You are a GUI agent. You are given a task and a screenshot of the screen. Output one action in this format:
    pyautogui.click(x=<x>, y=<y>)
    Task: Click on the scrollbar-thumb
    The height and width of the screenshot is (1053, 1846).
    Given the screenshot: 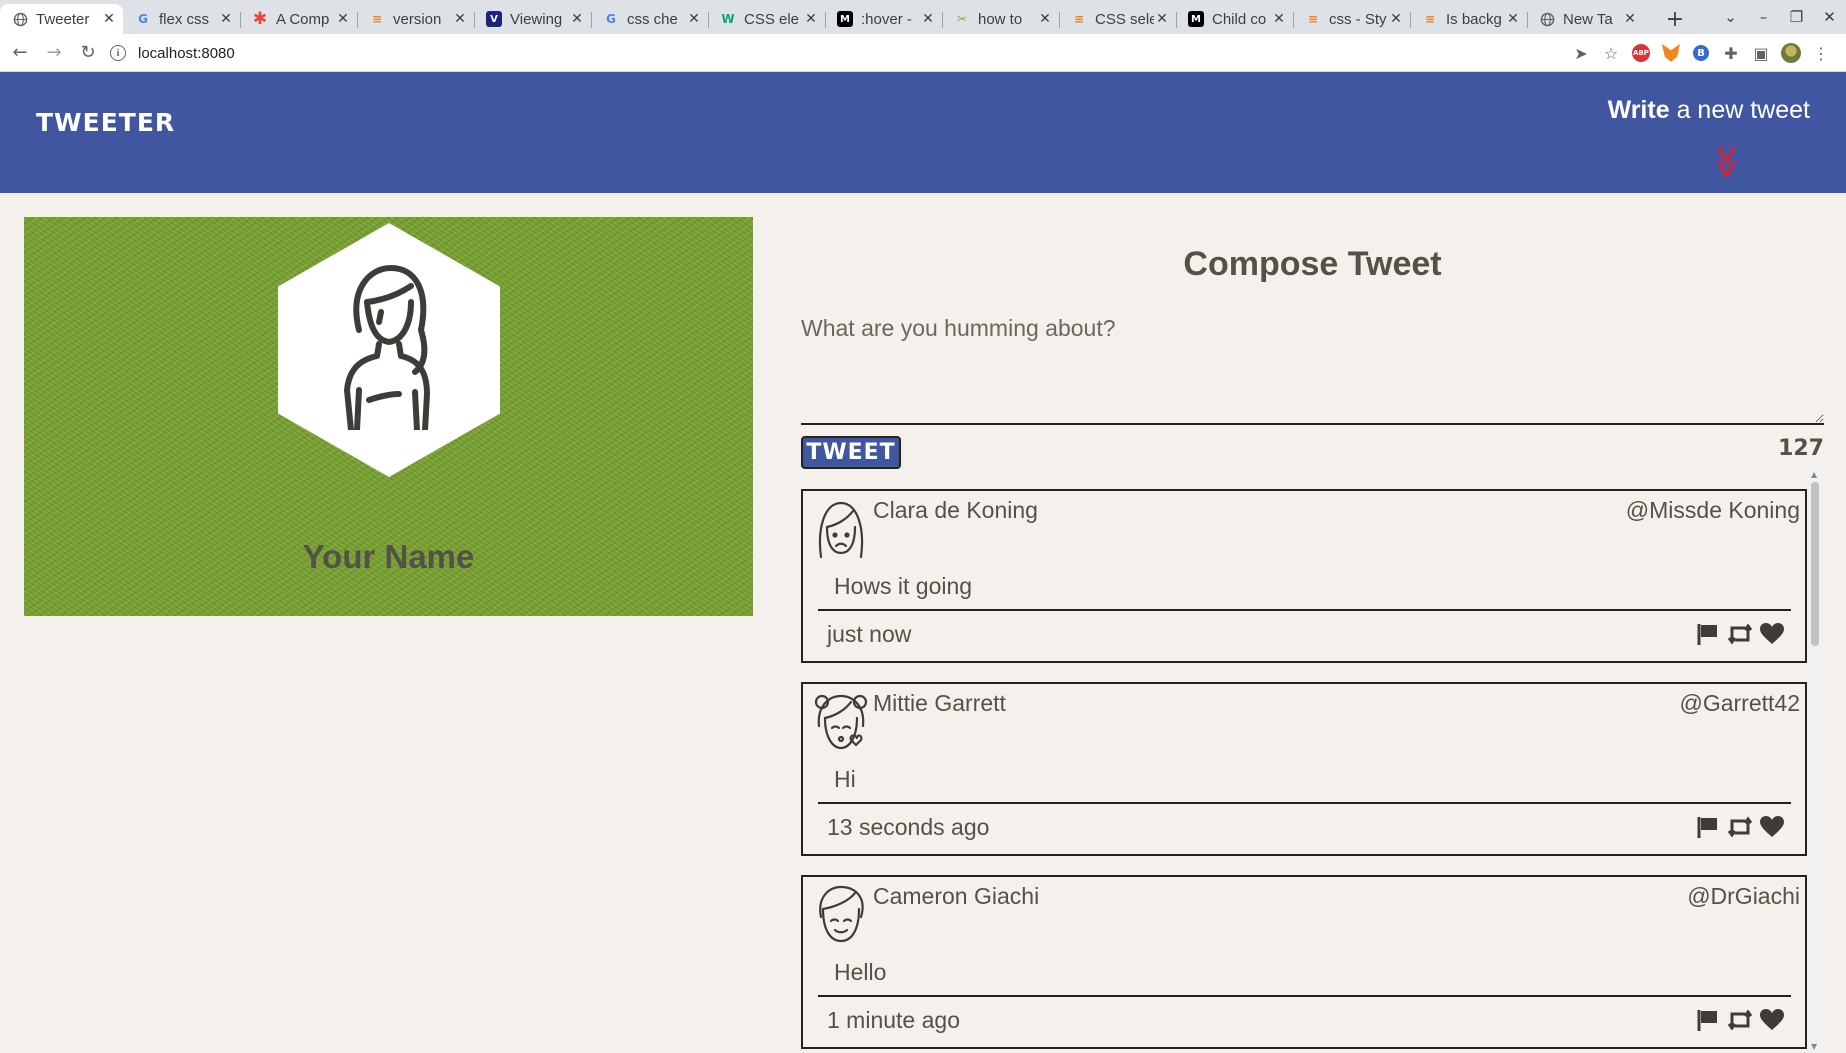 What is the action you would take?
    pyautogui.click(x=1815, y=564)
    